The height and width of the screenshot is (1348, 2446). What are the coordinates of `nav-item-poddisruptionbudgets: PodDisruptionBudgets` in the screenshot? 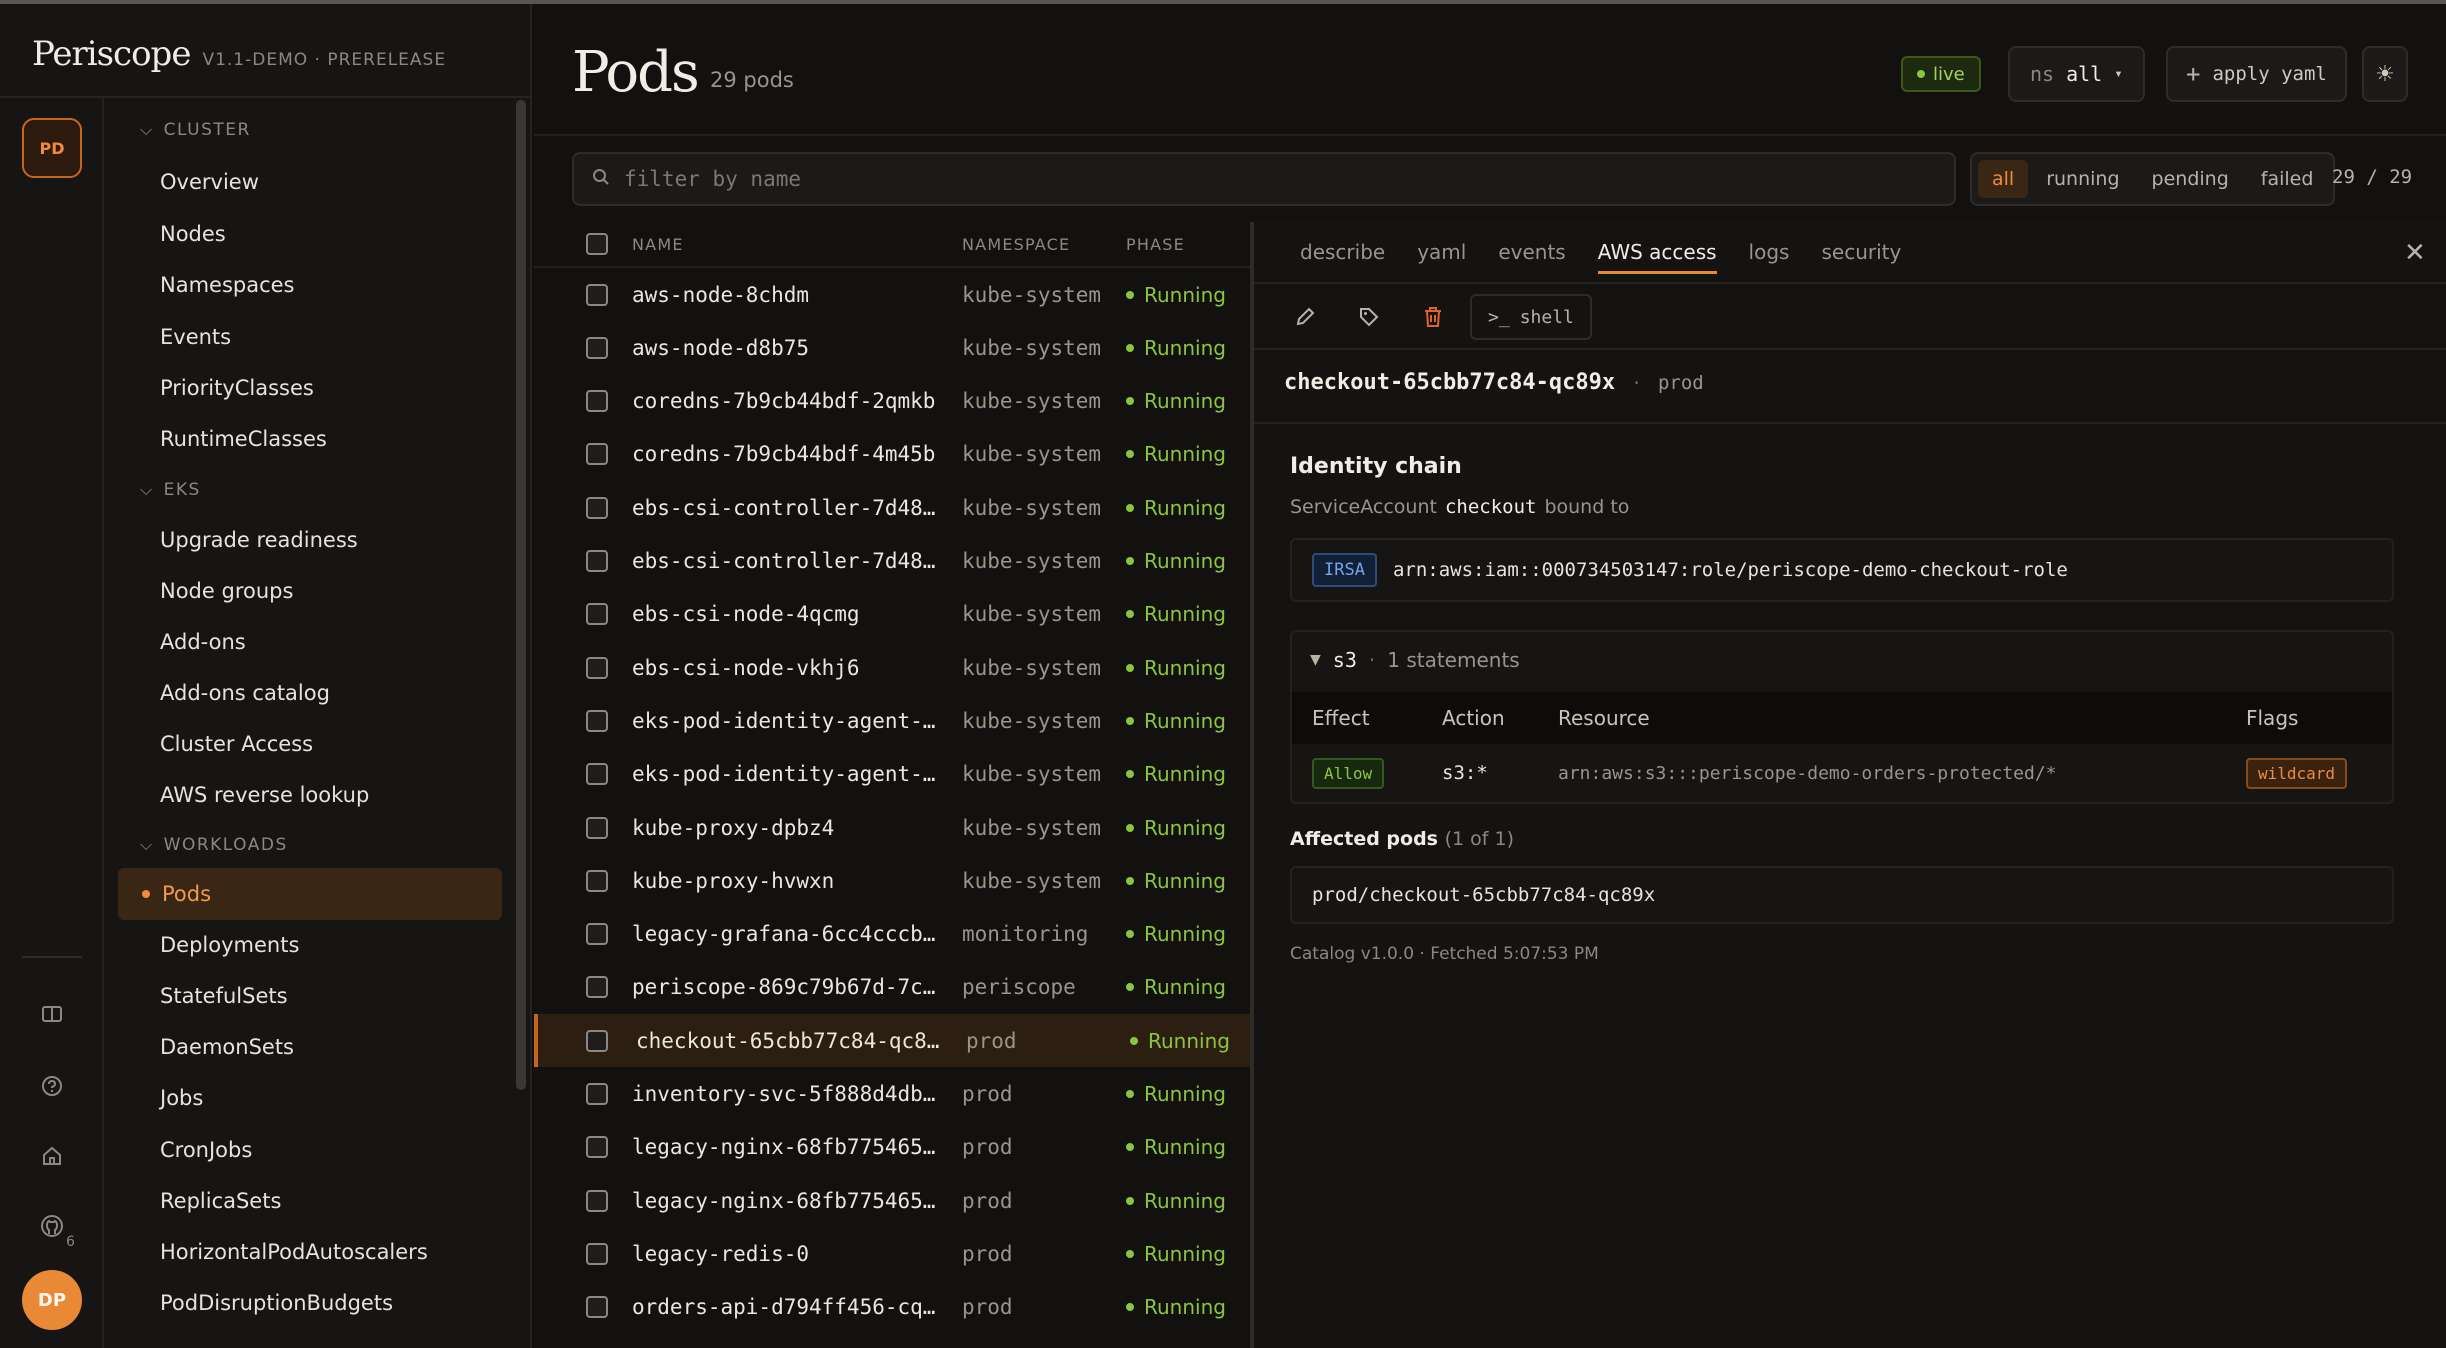 It's located at (310, 1303).